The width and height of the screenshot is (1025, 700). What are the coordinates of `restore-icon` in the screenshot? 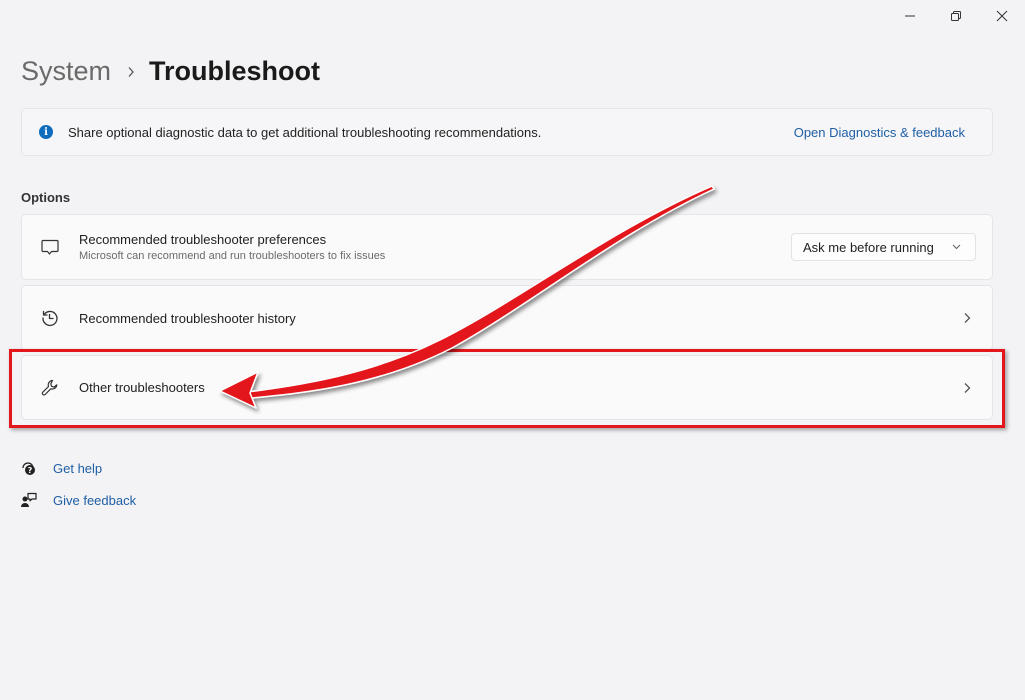 It's located at (956, 16).